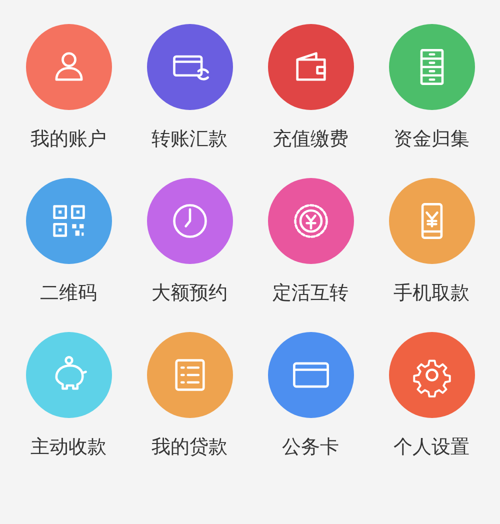 Image resolution: width=500 pixels, height=524 pixels. What do you see at coordinates (310, 139) in the screenshot?
I see `menu-label: 充值缴费` at bounding box center [310, 139].